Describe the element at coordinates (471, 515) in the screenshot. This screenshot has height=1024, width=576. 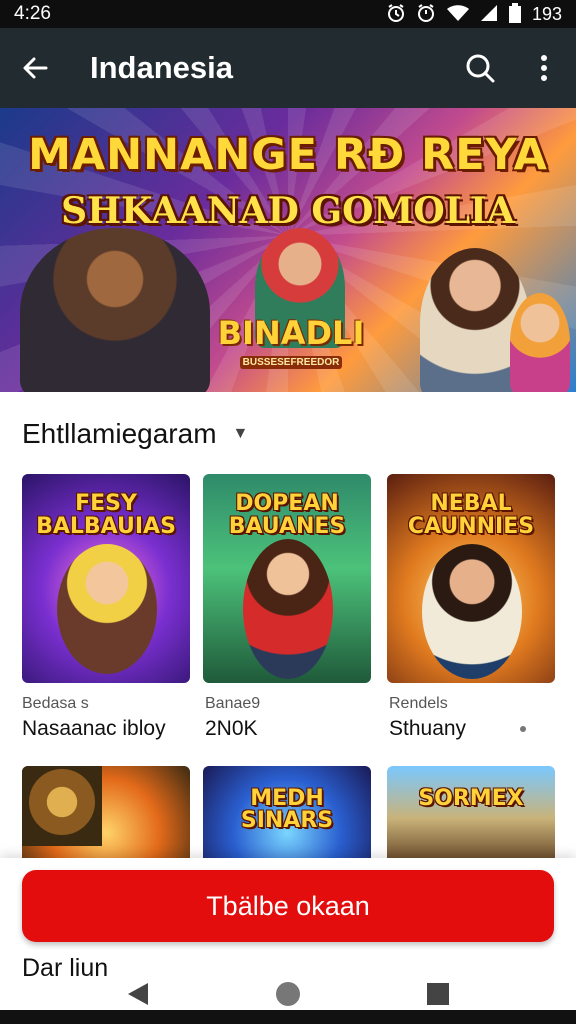
I see `game-card-title: NEBAL CAUNNIES` at that location.